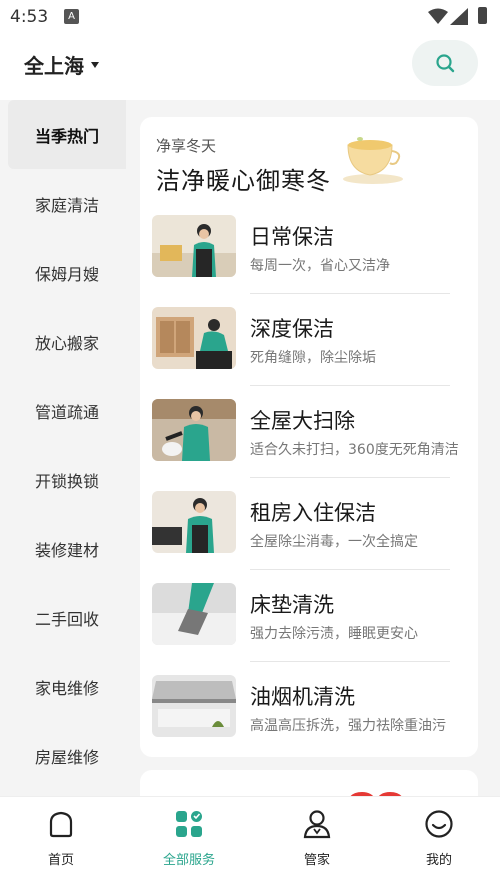 This screenshot has width=500, height=888. What do you see at coordinates (250, 842) in the screenshot?
I see `bottom-tab-bar: 首页 全部服务 管家 我的` at bounding box center [250, 842].